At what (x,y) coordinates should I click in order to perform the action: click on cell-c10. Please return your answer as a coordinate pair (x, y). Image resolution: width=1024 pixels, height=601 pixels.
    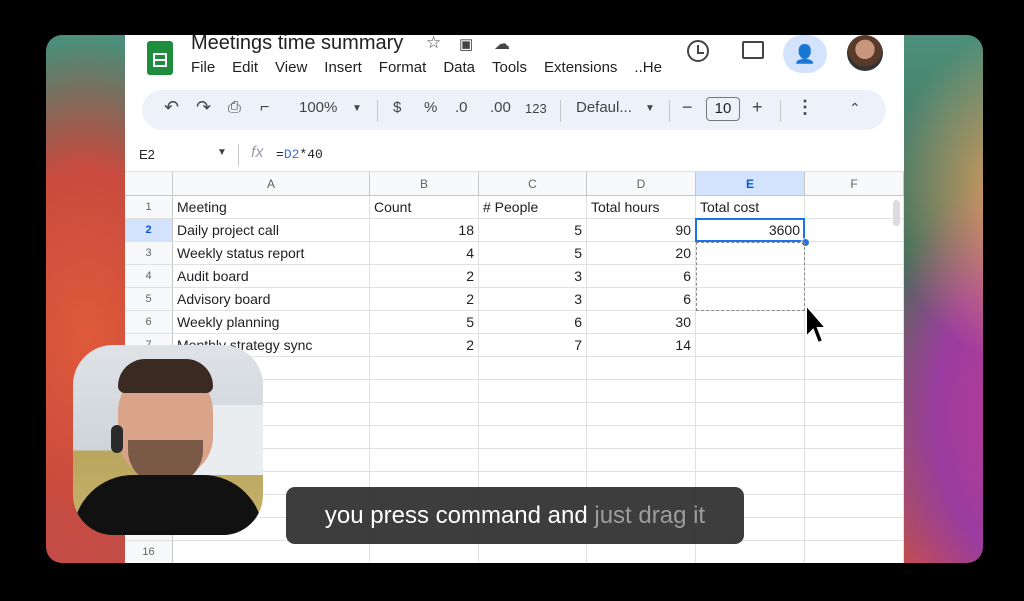
    Looking at the image, I should click on (533, 414).